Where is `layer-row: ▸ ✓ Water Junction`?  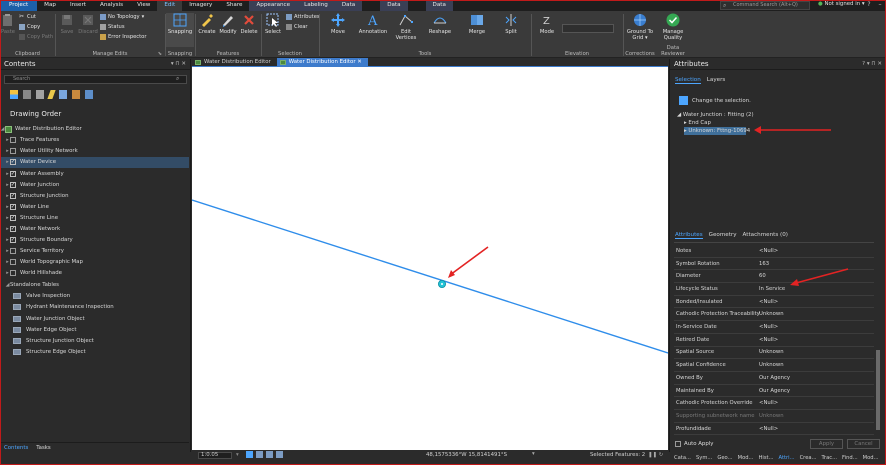
layer-row: ▸ ✓ Water Junction is located at coordinates (94, 184).